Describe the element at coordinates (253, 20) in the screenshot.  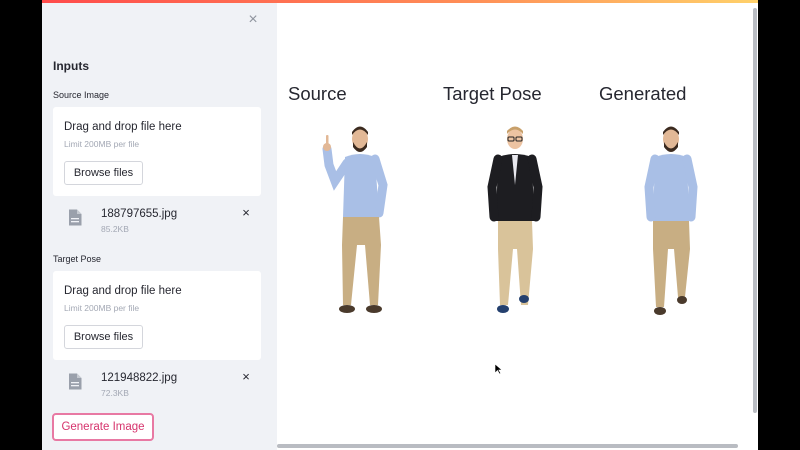
I see `close-icon: ×` at that location.